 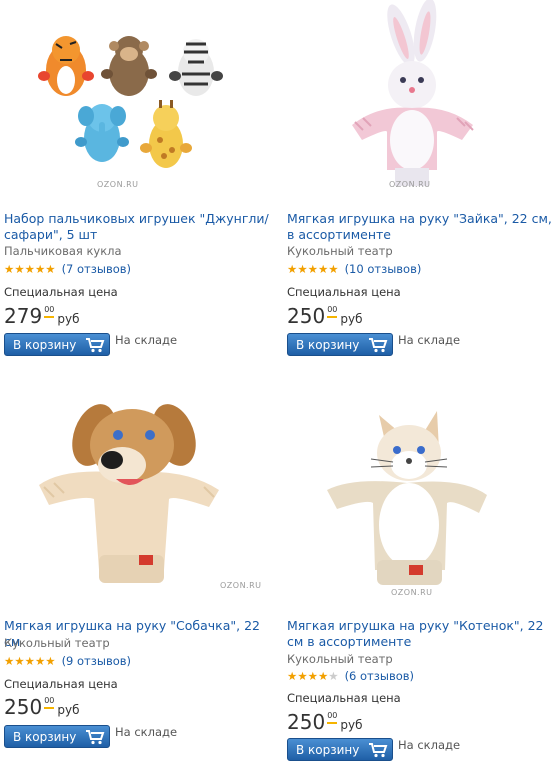 I want to click on product-rating: ★ ★ ★ ★ ★ (10 отзывов), so click(x=354, y=269).